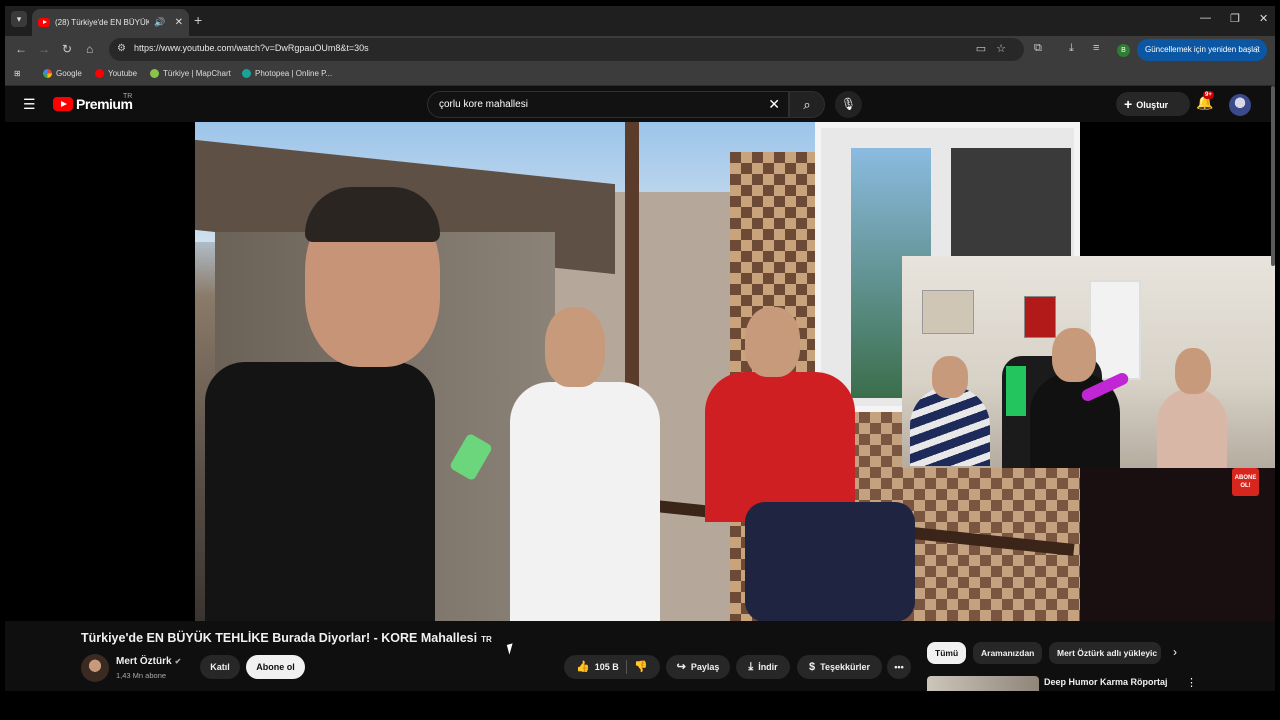 Image resolution: width=1280 pixels, height=720 pixels. I want to click on suggested-video-thumbnail, so click(983, 683).